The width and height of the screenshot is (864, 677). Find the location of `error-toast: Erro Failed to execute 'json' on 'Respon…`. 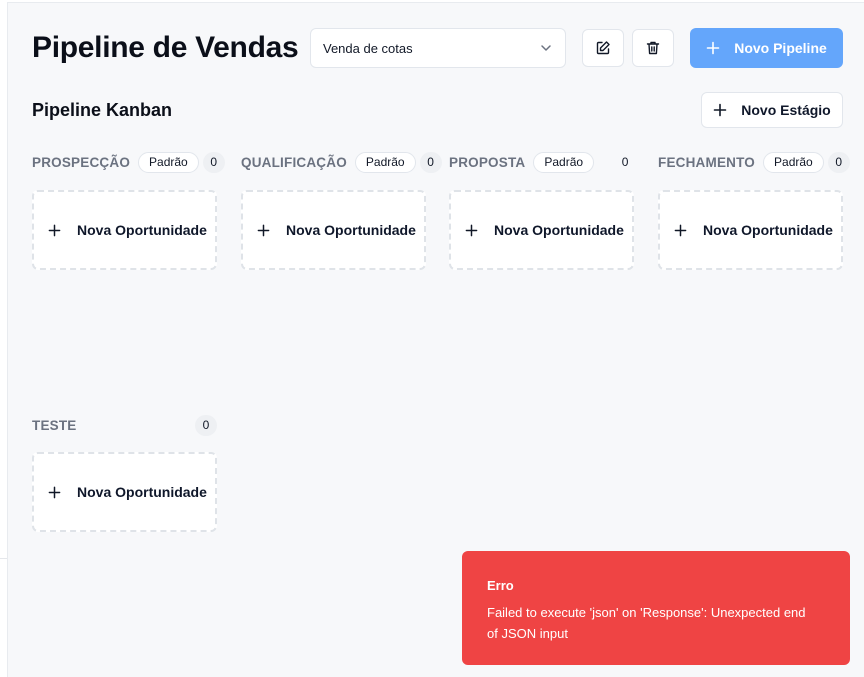

error-toast: Erro Failed to execute 'json' on 'Respon… is located at coordinates (656, 608).